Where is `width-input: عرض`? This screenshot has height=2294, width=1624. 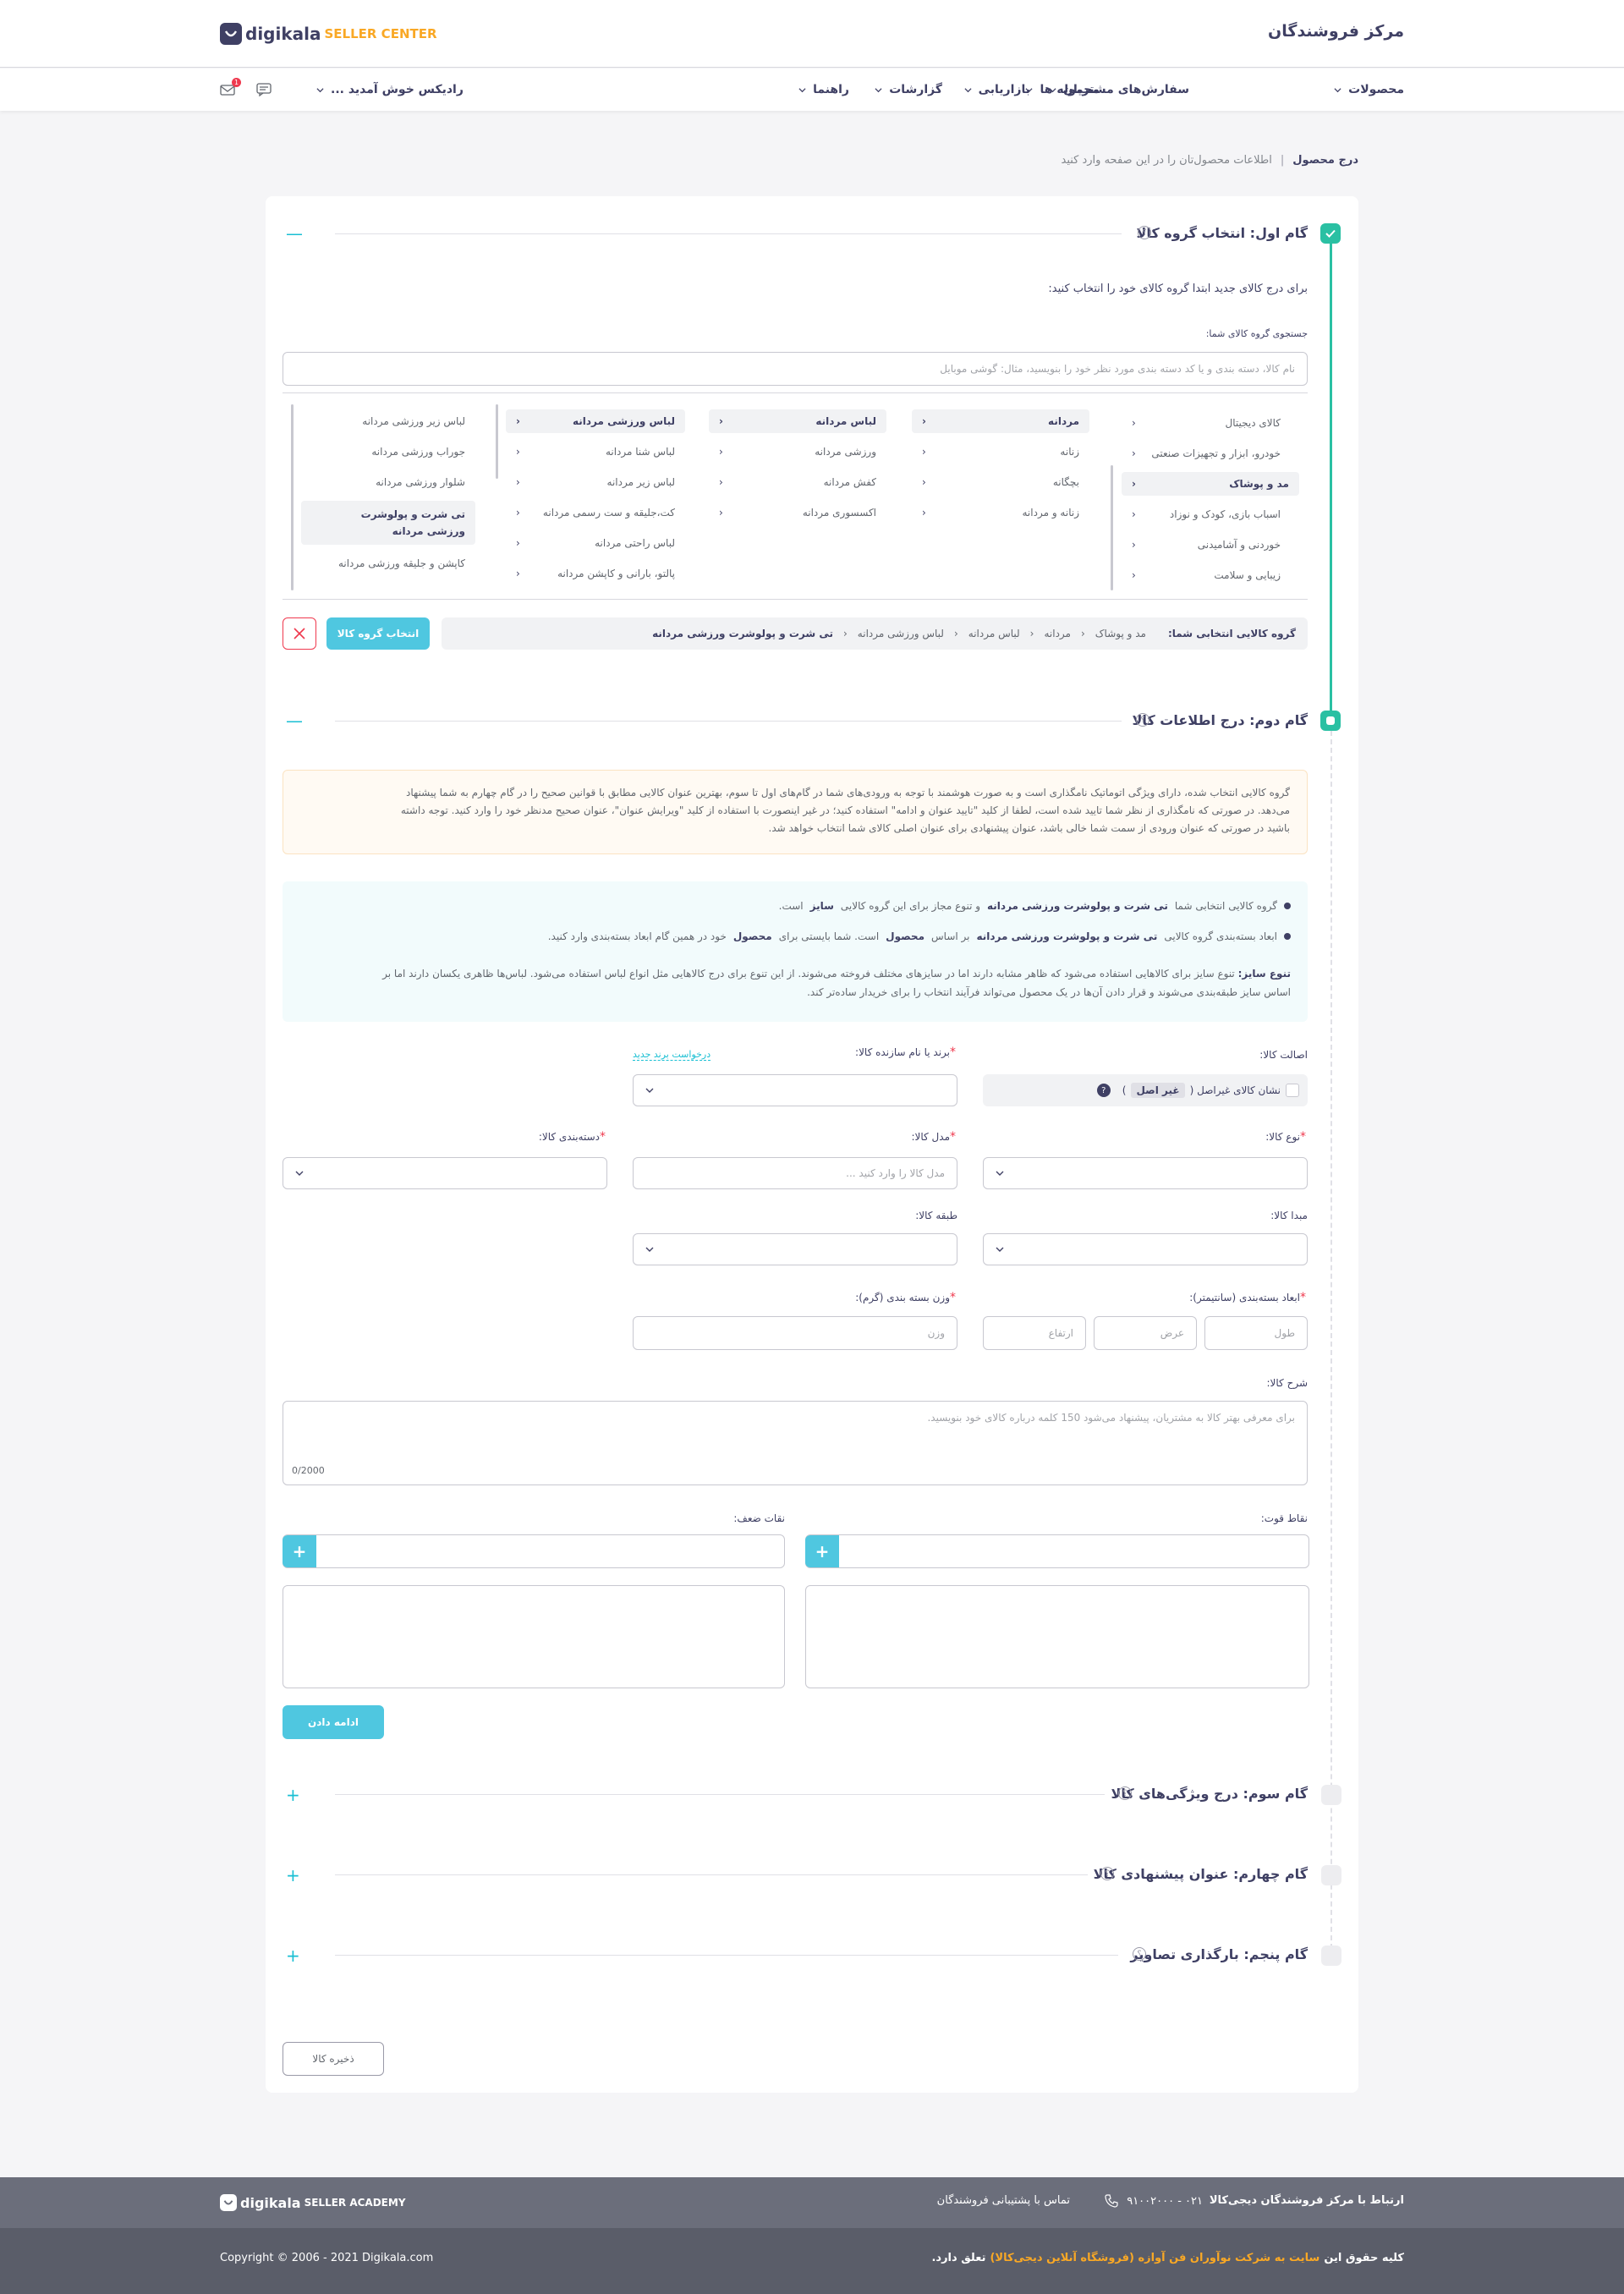 width-input: عرض is located at coordinates (1146, 1333).